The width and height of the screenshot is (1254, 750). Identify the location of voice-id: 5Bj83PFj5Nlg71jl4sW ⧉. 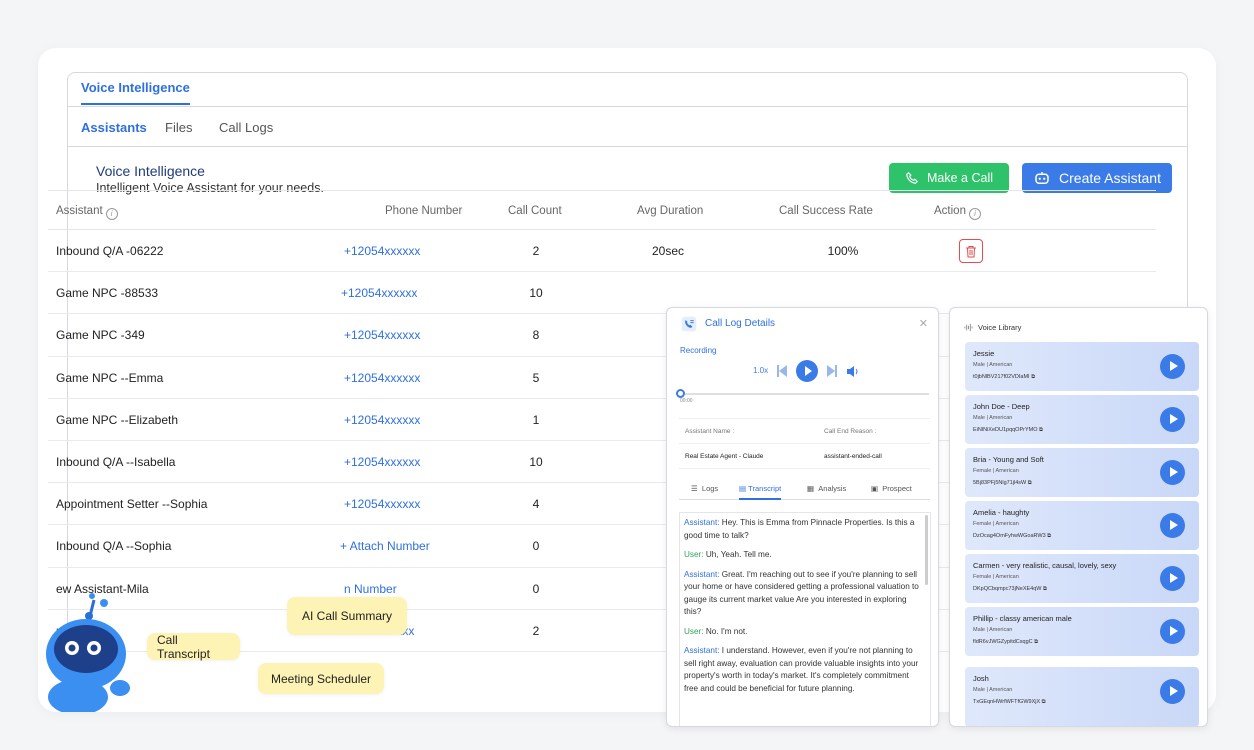
(1002, 483).